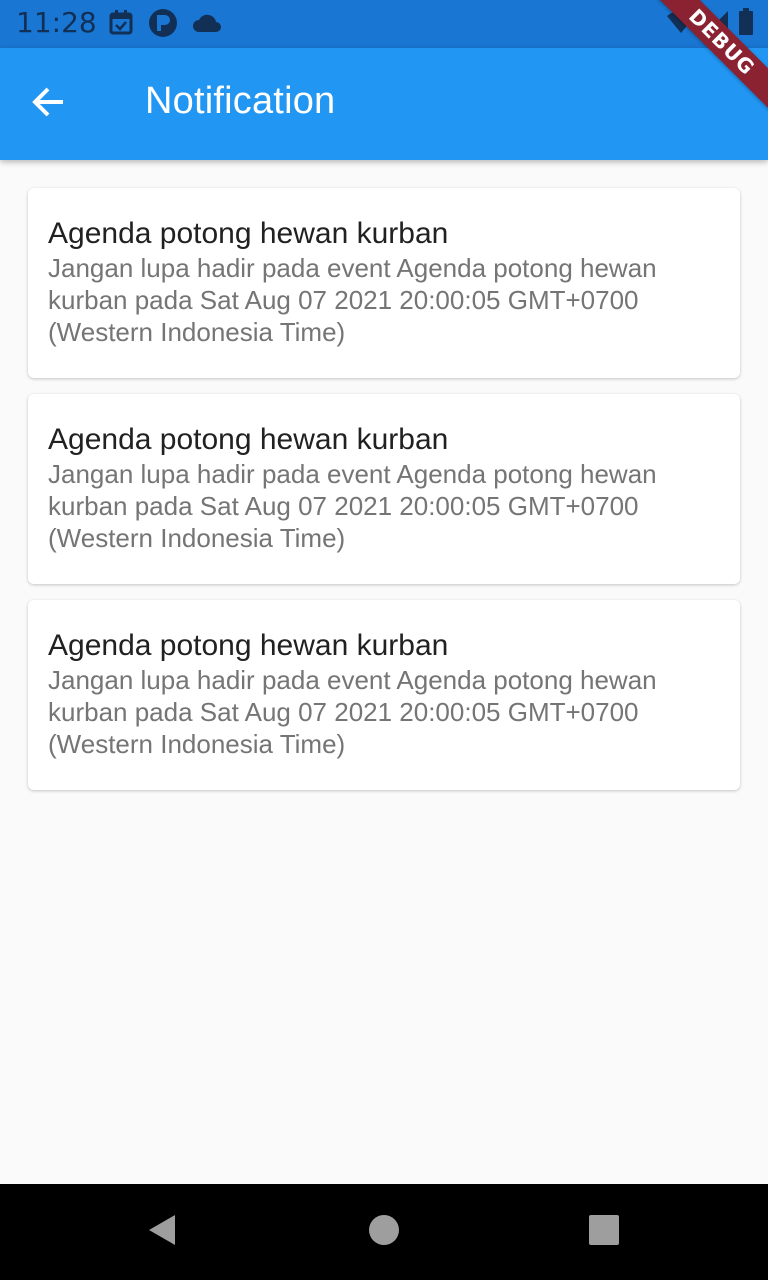 Image resolution: width=768 pixels, height=1280 pixels. I want to click on cloud-icon, so click(207, 25).